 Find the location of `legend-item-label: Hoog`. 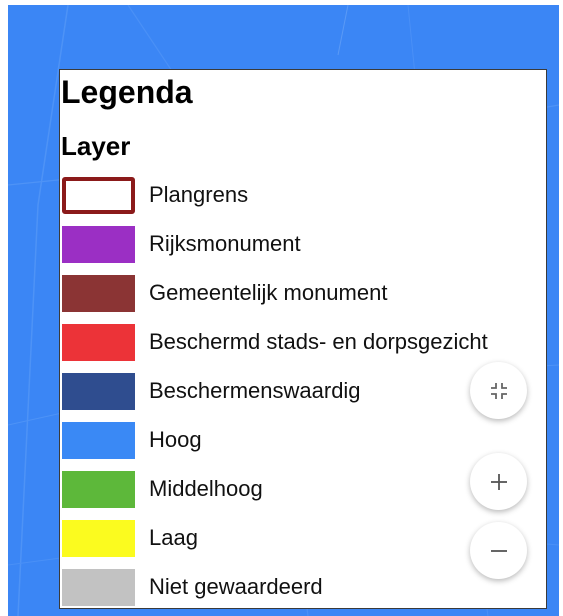

legend-item-label: Hoog is located at coordinates (175, 439).